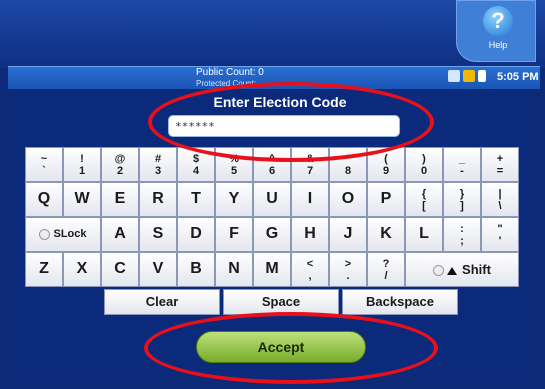 This screenshot has width=545, height=389. Describe the element at coordinates (158, 171) in the screenshot. I see `key-bottom-char: 3` at that location.